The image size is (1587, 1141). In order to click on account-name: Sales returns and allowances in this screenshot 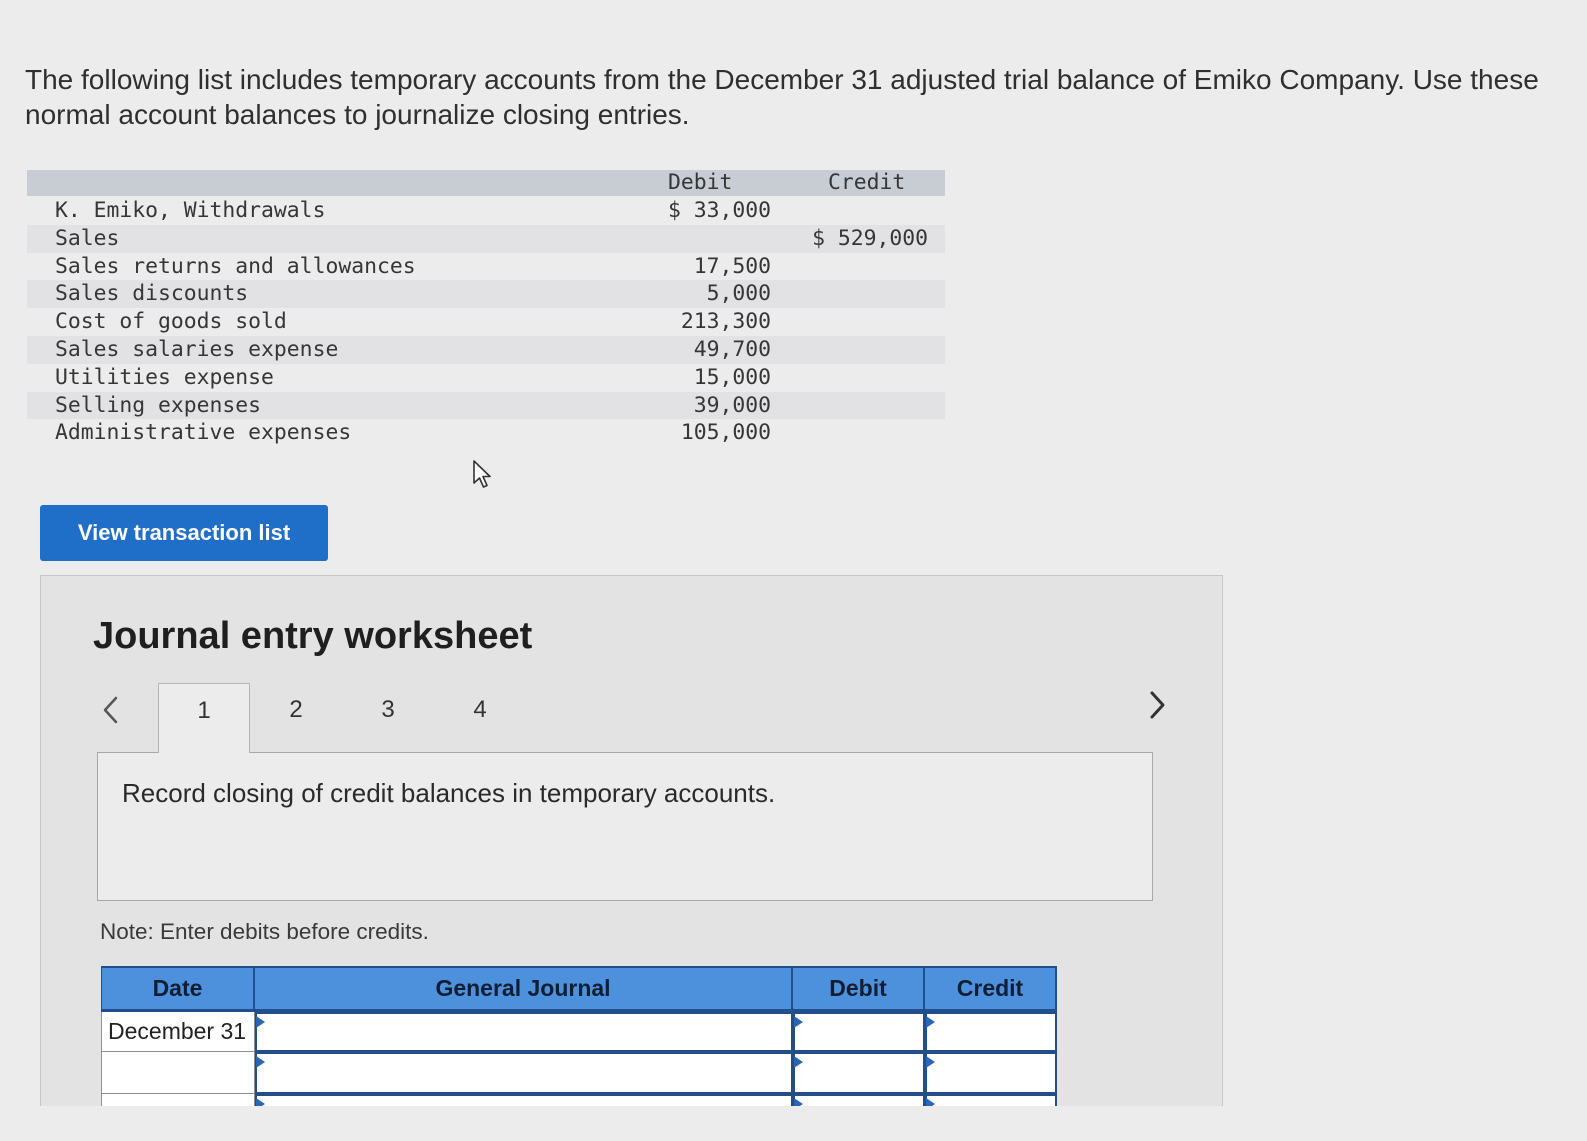, I will do `click(235, 266)`.